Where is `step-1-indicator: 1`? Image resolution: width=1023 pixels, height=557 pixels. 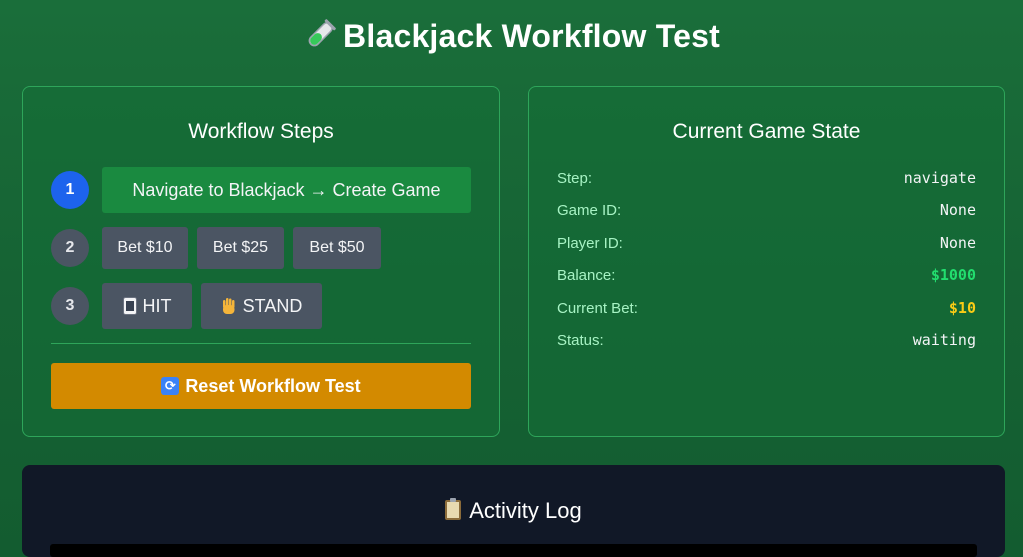
step-1-indicator: 1 is located at coordinates (70, 190).